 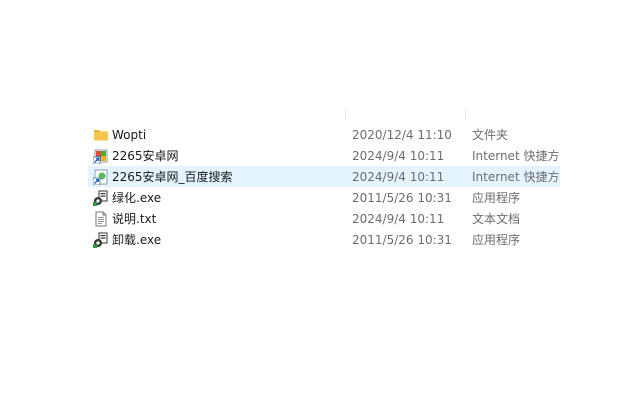 What do you see at coordinates (145, 156) in the screenshot?
I see `file-name: 2265安卓网` at bounding box center [145, 156].